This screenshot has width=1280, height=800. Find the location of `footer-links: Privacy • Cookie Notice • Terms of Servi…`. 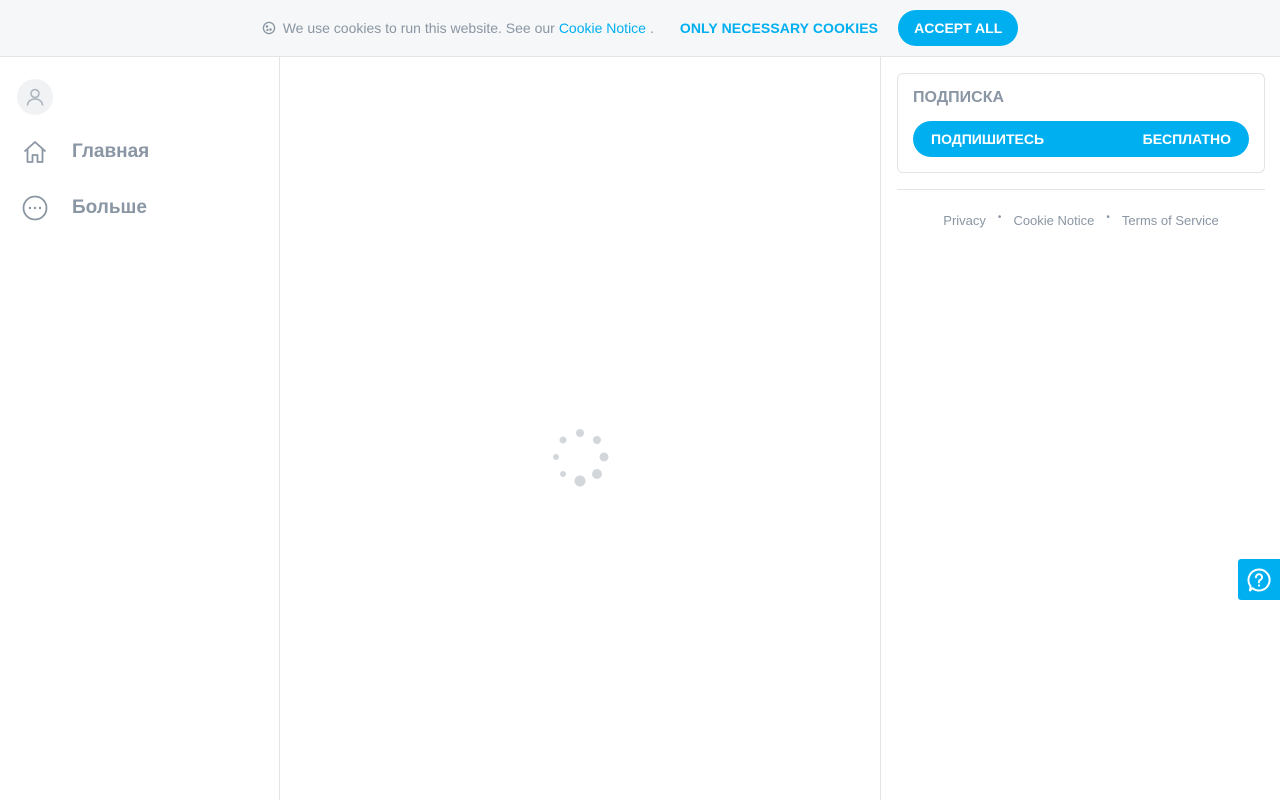

footer-links: Privacy • Cookie Notice • Terms of Servi… is located at coordinates (1081, 220).